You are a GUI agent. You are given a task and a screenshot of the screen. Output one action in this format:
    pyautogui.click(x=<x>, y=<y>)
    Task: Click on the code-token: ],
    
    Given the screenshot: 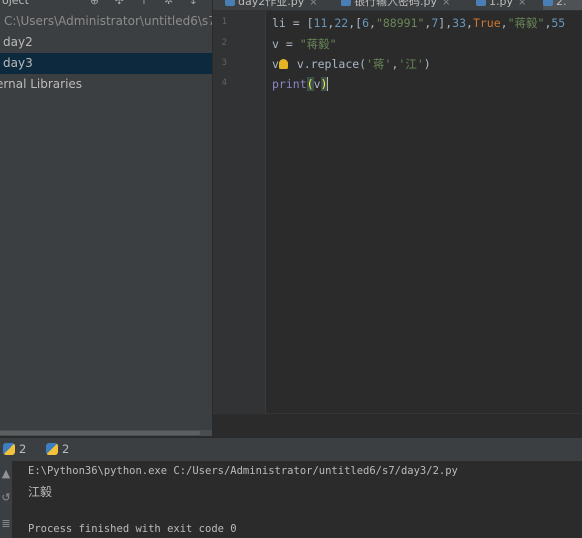 What is the action you would take?
    pyautogui.click(x=445, y=23)
    